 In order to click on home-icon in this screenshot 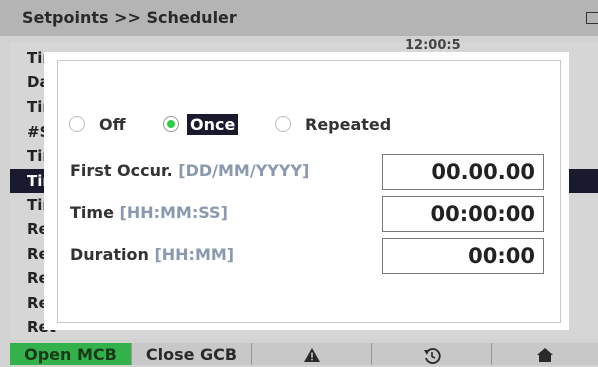, I will do `click(545, 355)`.